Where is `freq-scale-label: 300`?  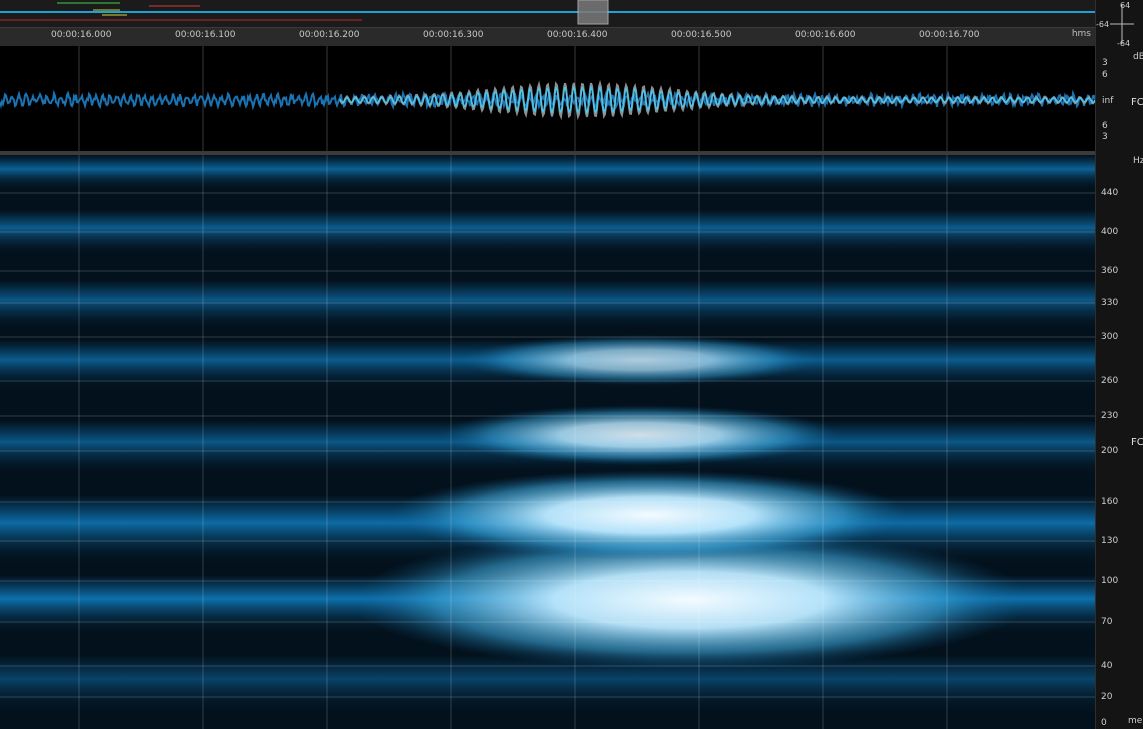
freq-scale-label: 300 is located at coordinates (1109, 337).